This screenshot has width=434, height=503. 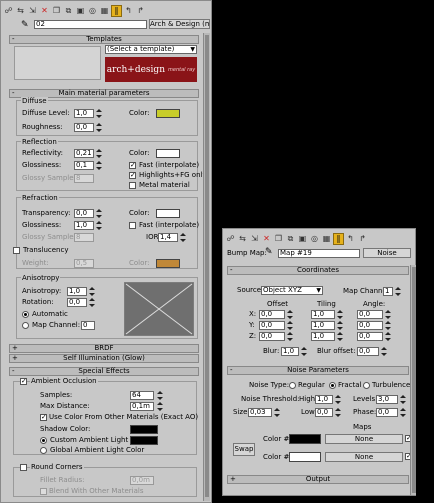 What do you see at coordinates (370, 314) in the screenshot?
I see `angle-x-field: 0,0` at bounding box center [370, 314].